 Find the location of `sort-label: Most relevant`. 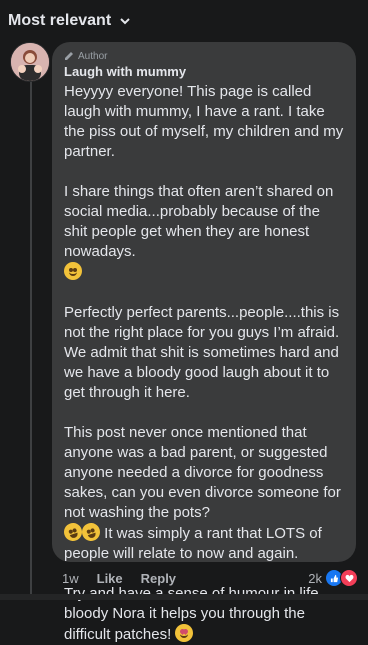

sort-label: Most relevant is located at coordinates (60, 20).